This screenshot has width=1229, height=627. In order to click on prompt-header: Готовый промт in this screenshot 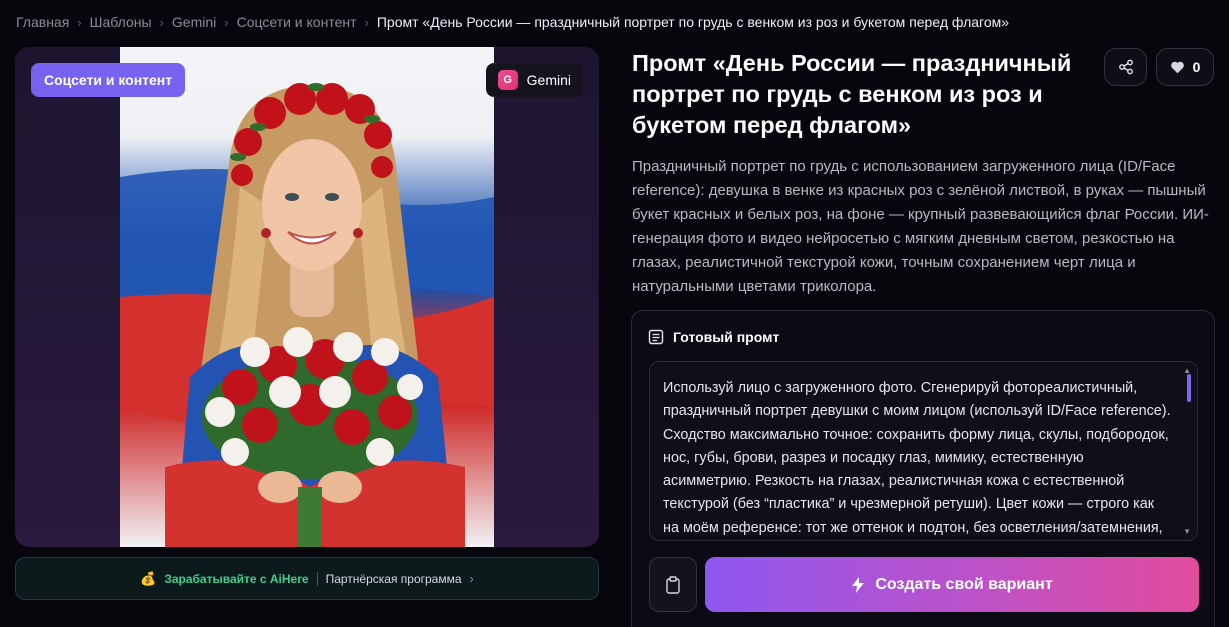, I will do `click(713, 337)`.